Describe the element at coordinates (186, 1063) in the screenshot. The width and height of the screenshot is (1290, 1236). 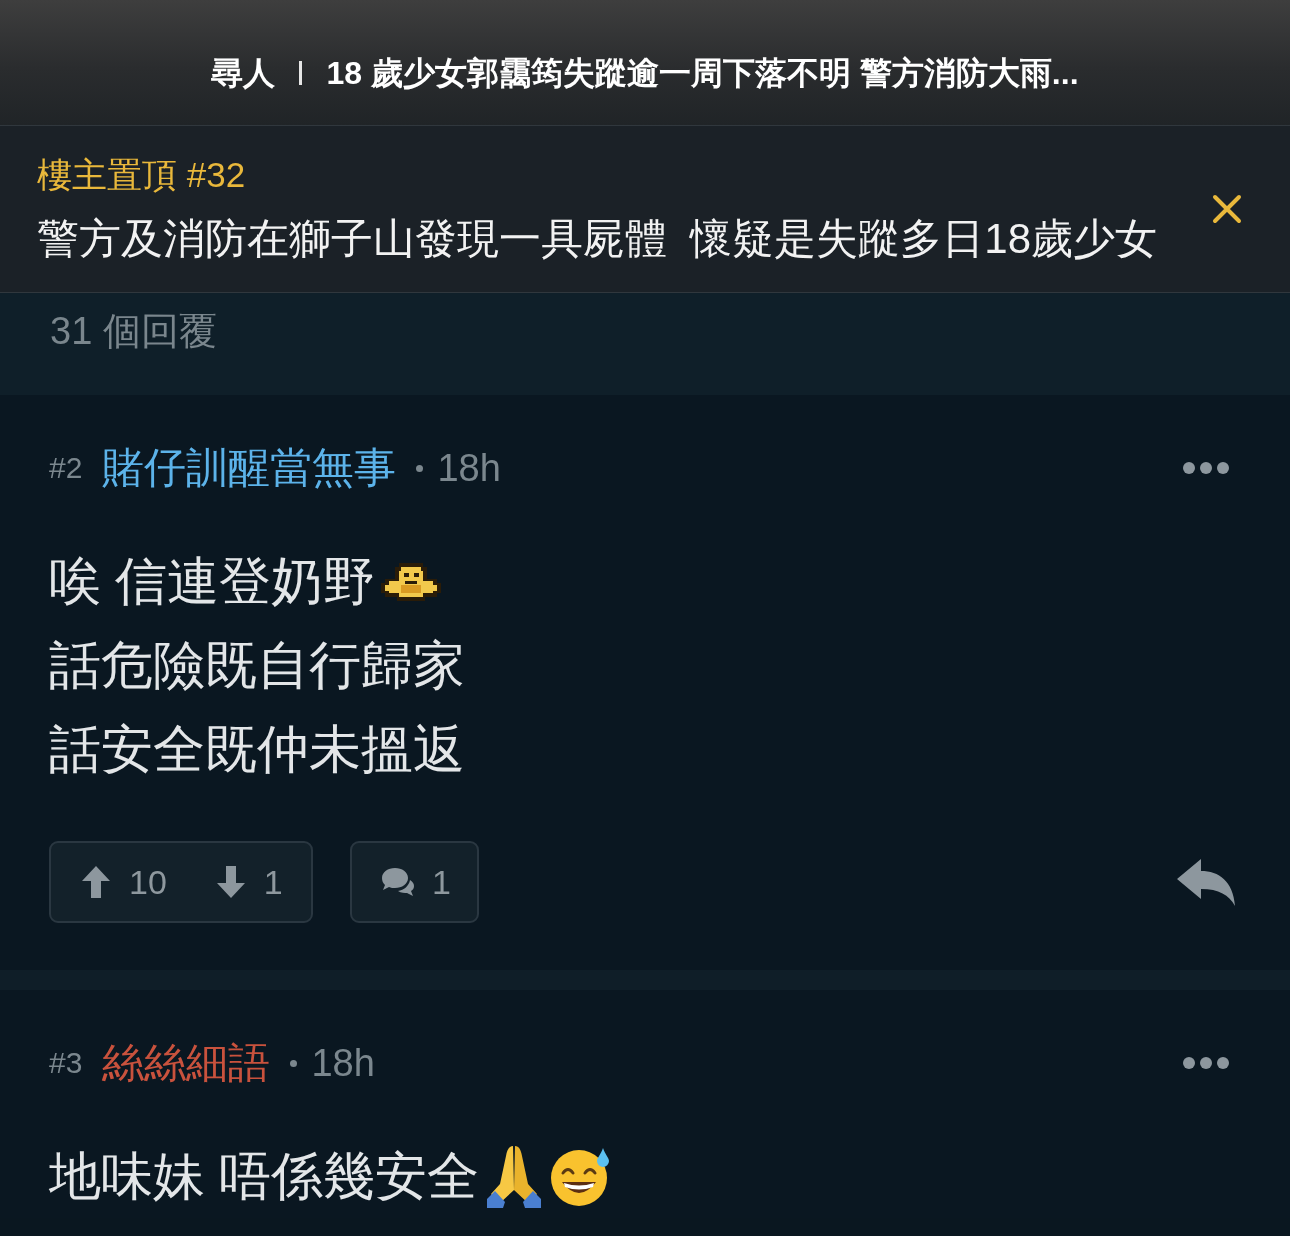
I see `author-name: 絲絲細語` at that location.